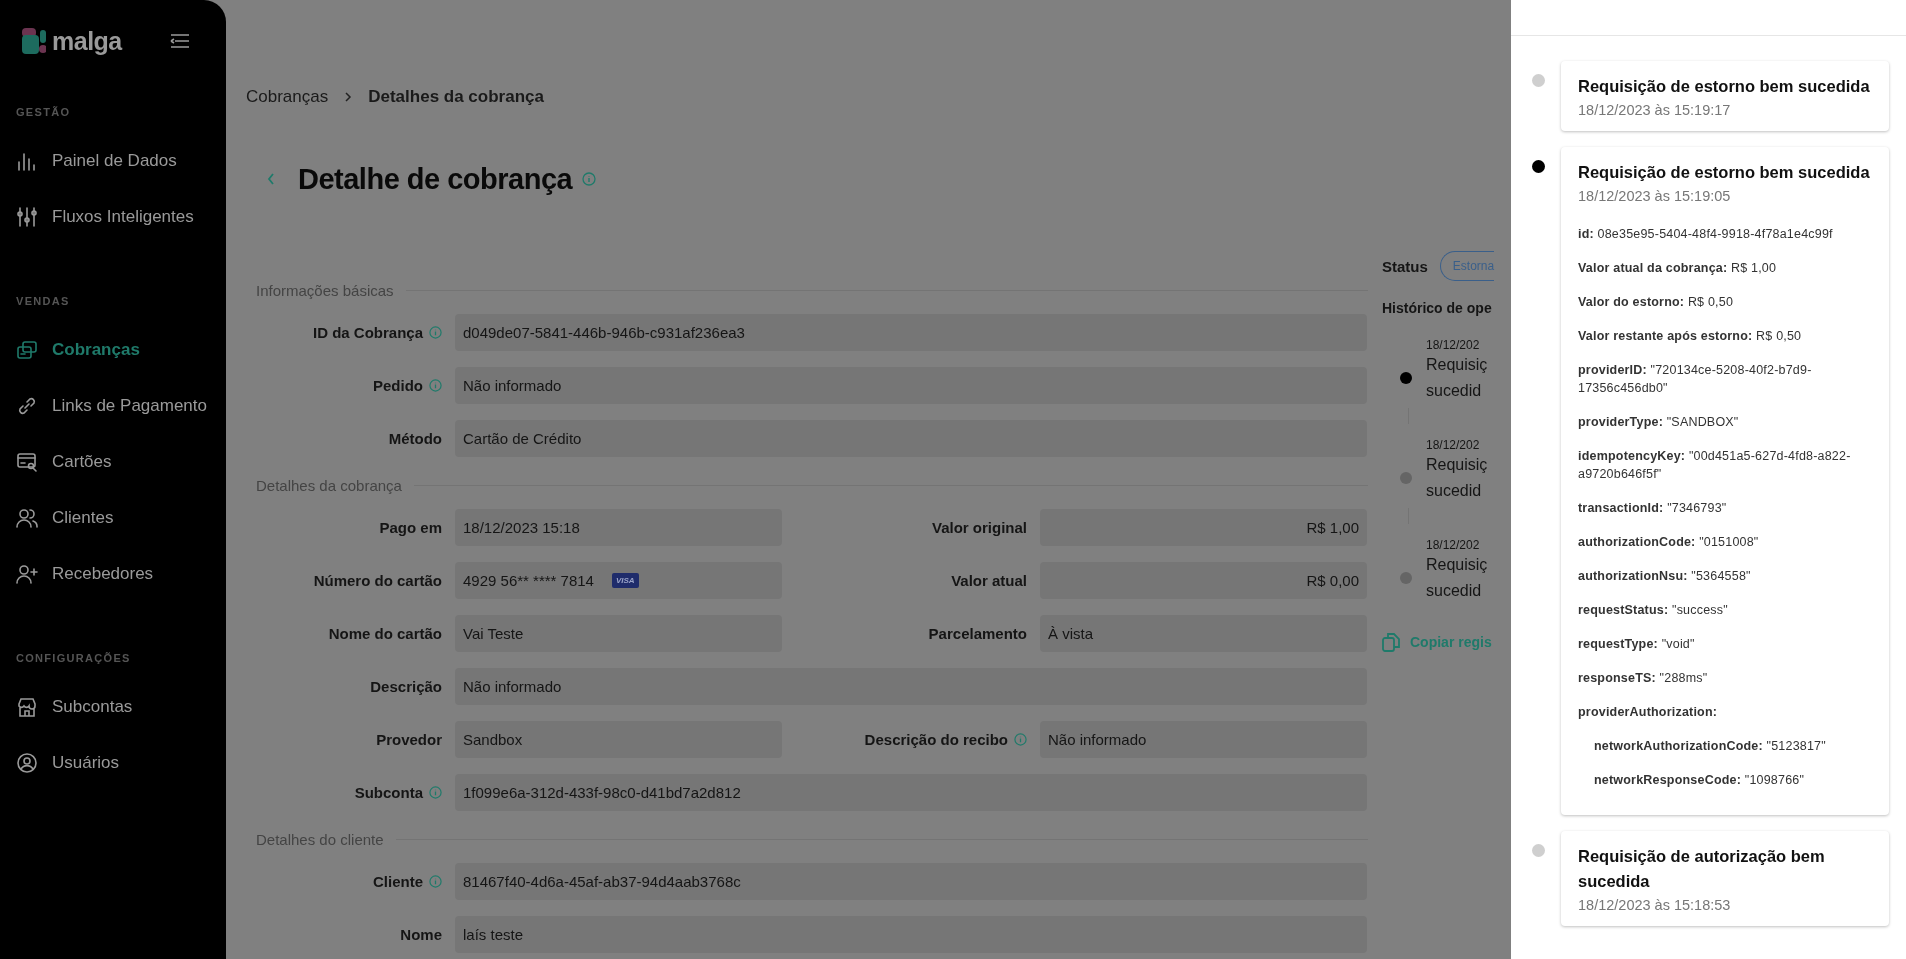  What do you see at coordinates (1656, 302) in the screenshot?
I see `detail-line: Valor do estorno: R$ 0,50` at bounding box center [1656, 302].